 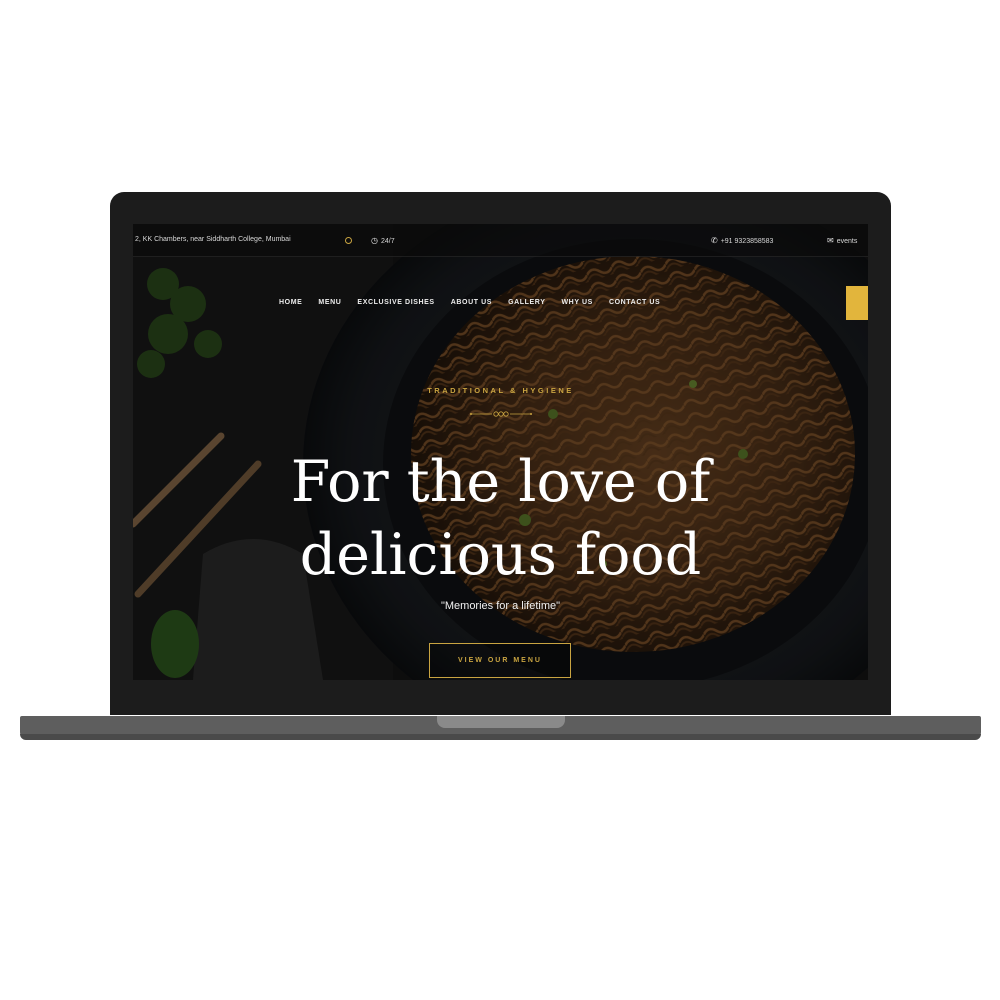 I want to click on phone-link: ✆ +91 9323858583, so click(x=742, y=240).